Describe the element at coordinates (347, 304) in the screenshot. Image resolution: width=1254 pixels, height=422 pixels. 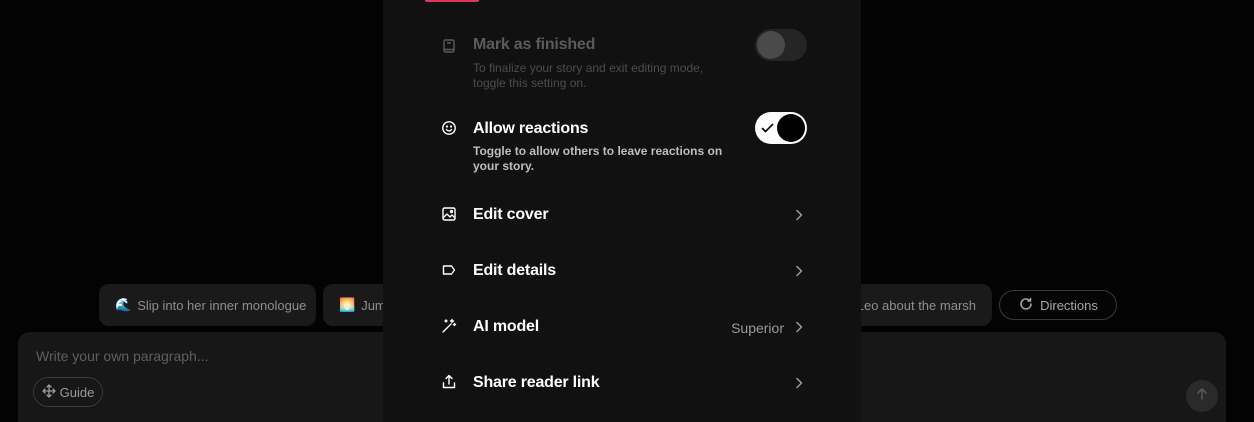
I see `sunrise-emoji: 🌅` at that location.